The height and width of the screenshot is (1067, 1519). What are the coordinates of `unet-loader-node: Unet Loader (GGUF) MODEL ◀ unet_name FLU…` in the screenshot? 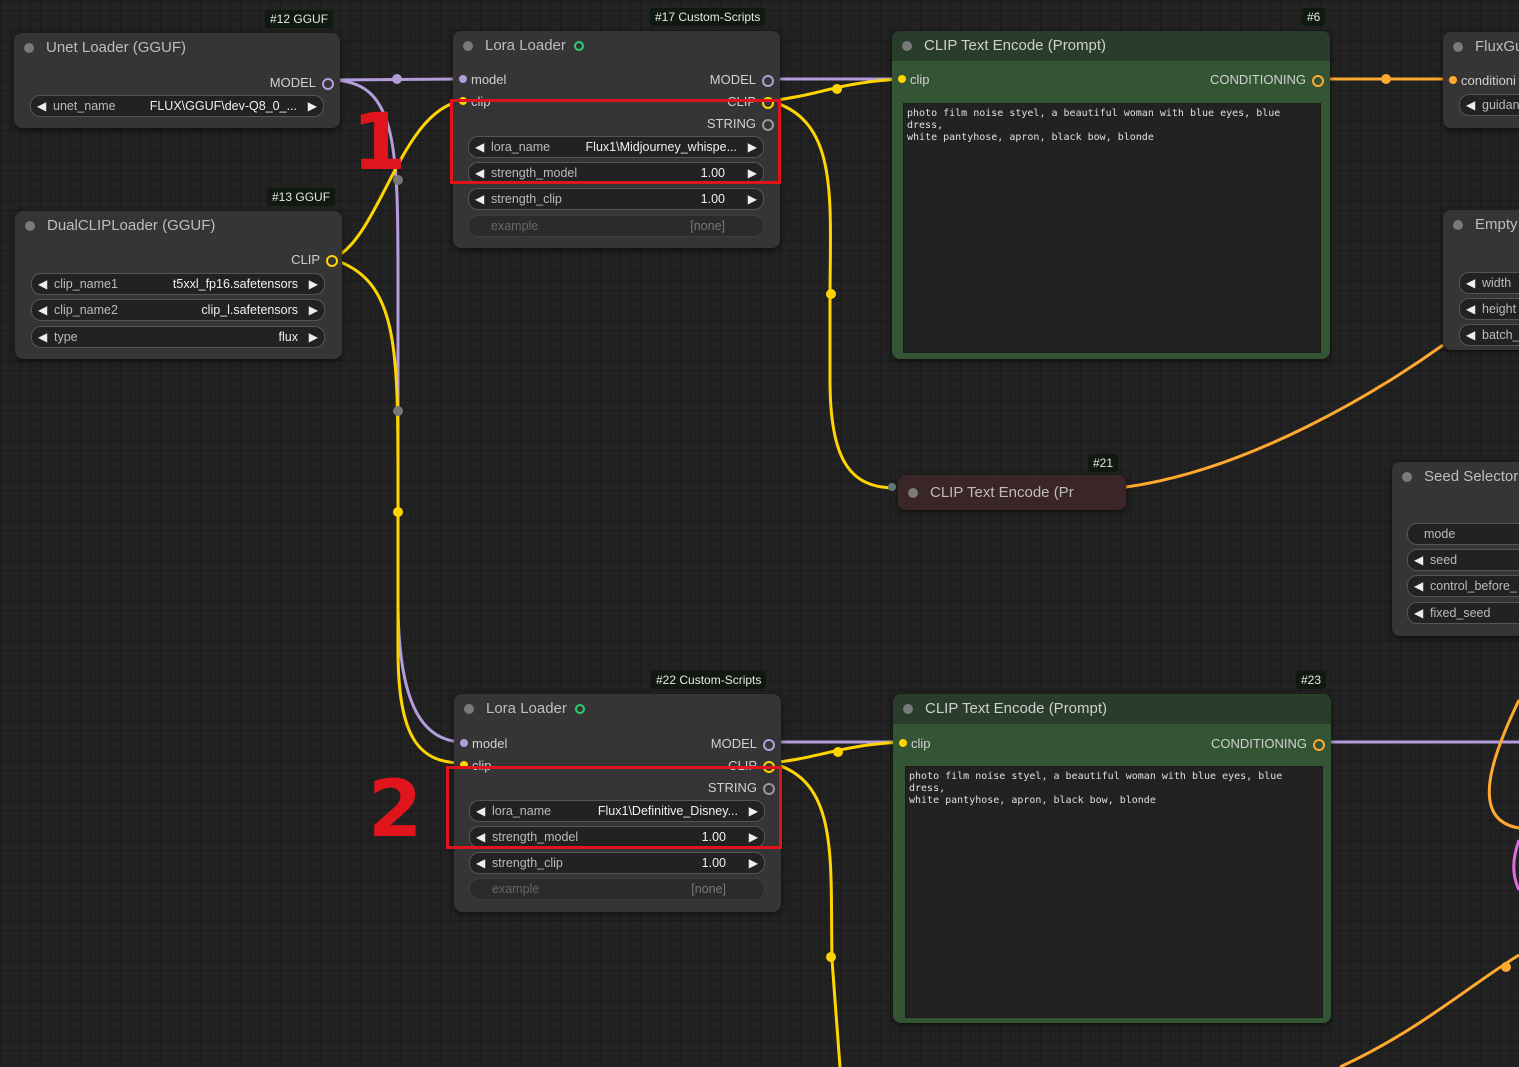 It's located at (177, 80).